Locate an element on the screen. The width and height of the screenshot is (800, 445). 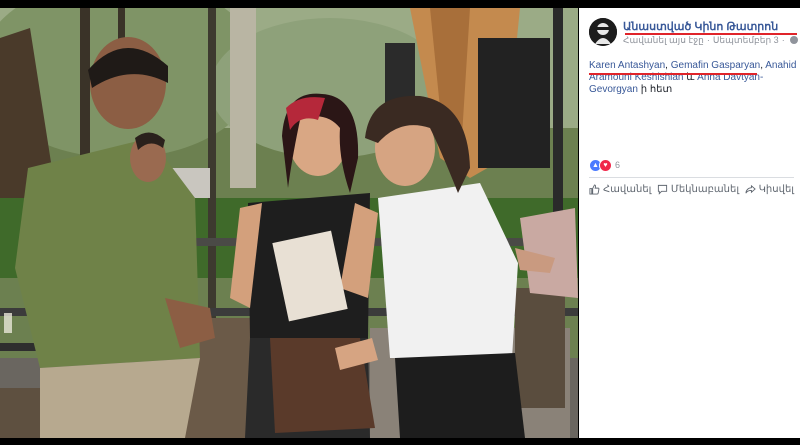
post-date: Սեպտեմբեր 3 is located at coordinates (746, 40).